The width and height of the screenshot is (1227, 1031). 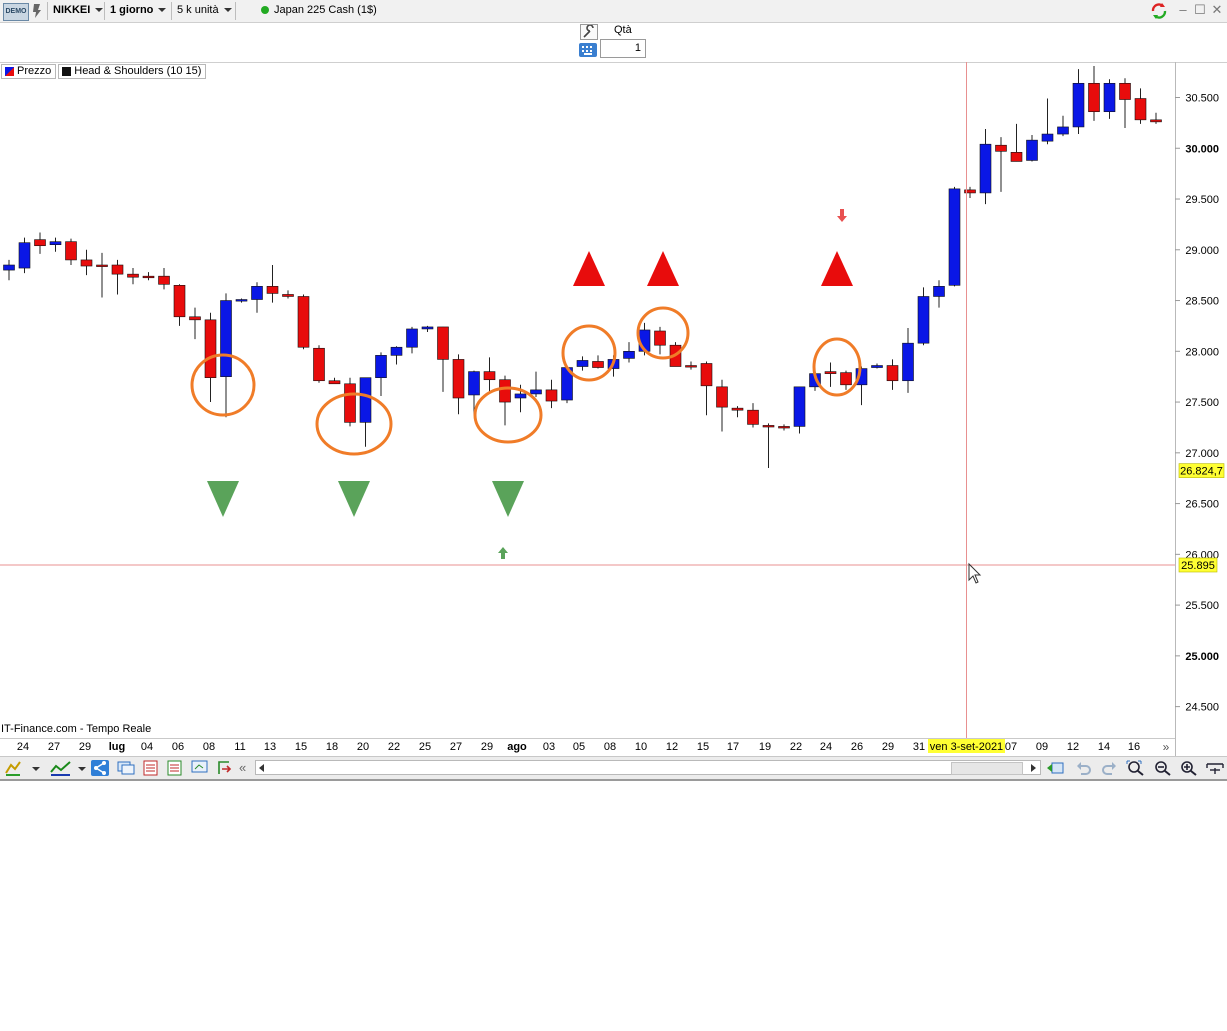 What do you see at coordinates (1200, 10) in the screenshot?
I see `maximize-button: ☐` at bounding box center [1200, 10].